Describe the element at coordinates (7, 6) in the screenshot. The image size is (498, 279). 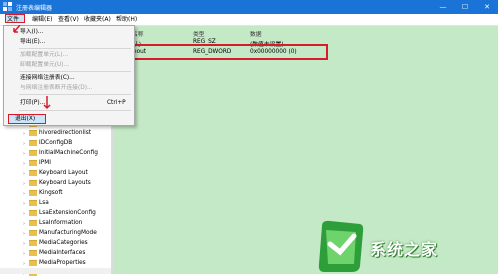
I see `regedit-app-icon` at that location.